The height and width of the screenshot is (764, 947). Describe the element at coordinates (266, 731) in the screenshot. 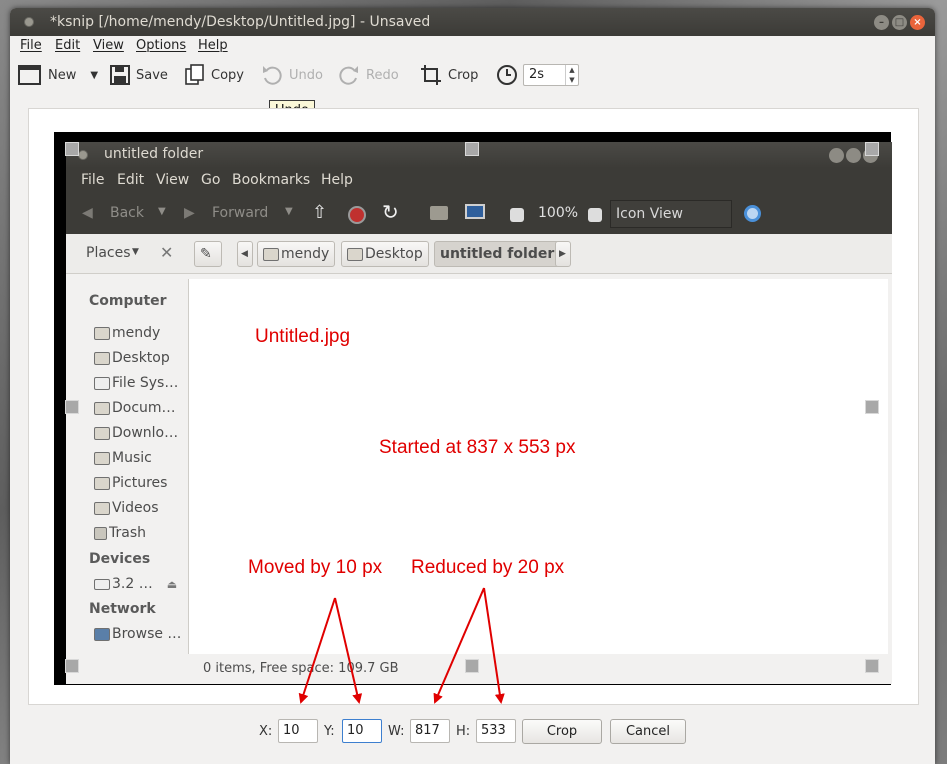

I see `x-label: X:` at that location.